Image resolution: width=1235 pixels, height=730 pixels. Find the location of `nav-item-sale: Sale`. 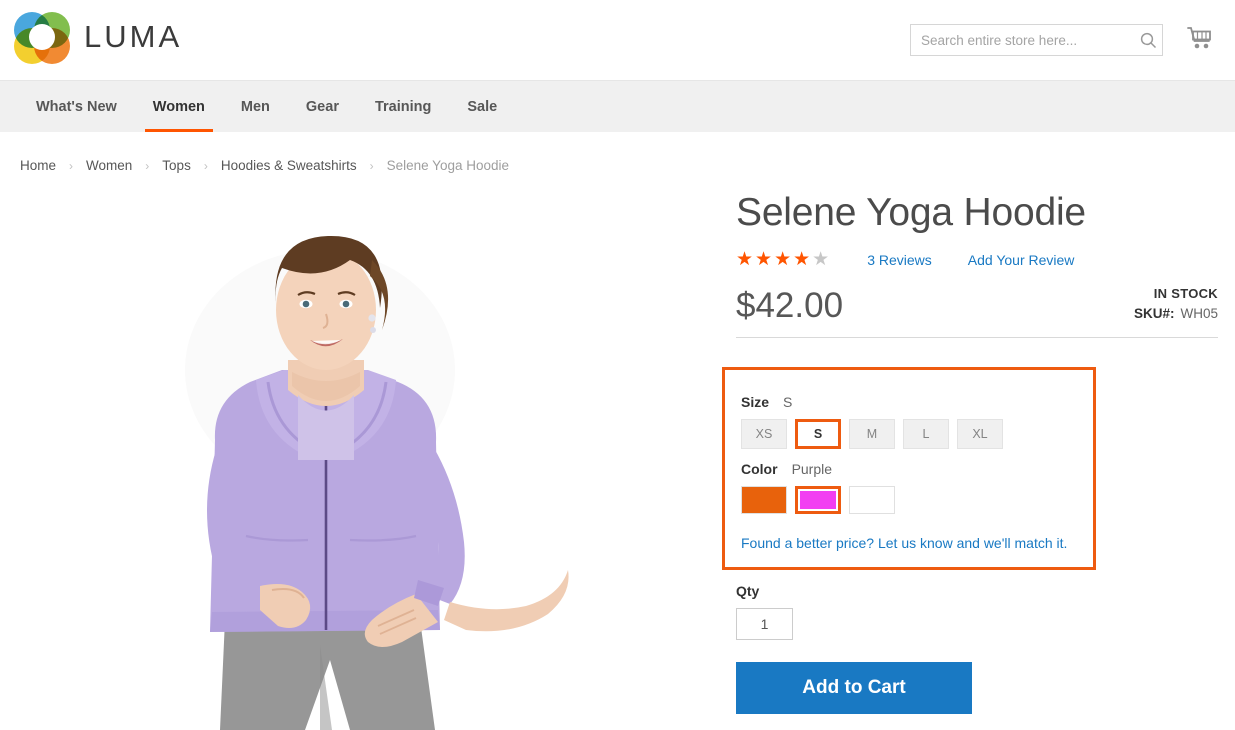

nav-item-sale: Sale is located at coordinates (482, 106).